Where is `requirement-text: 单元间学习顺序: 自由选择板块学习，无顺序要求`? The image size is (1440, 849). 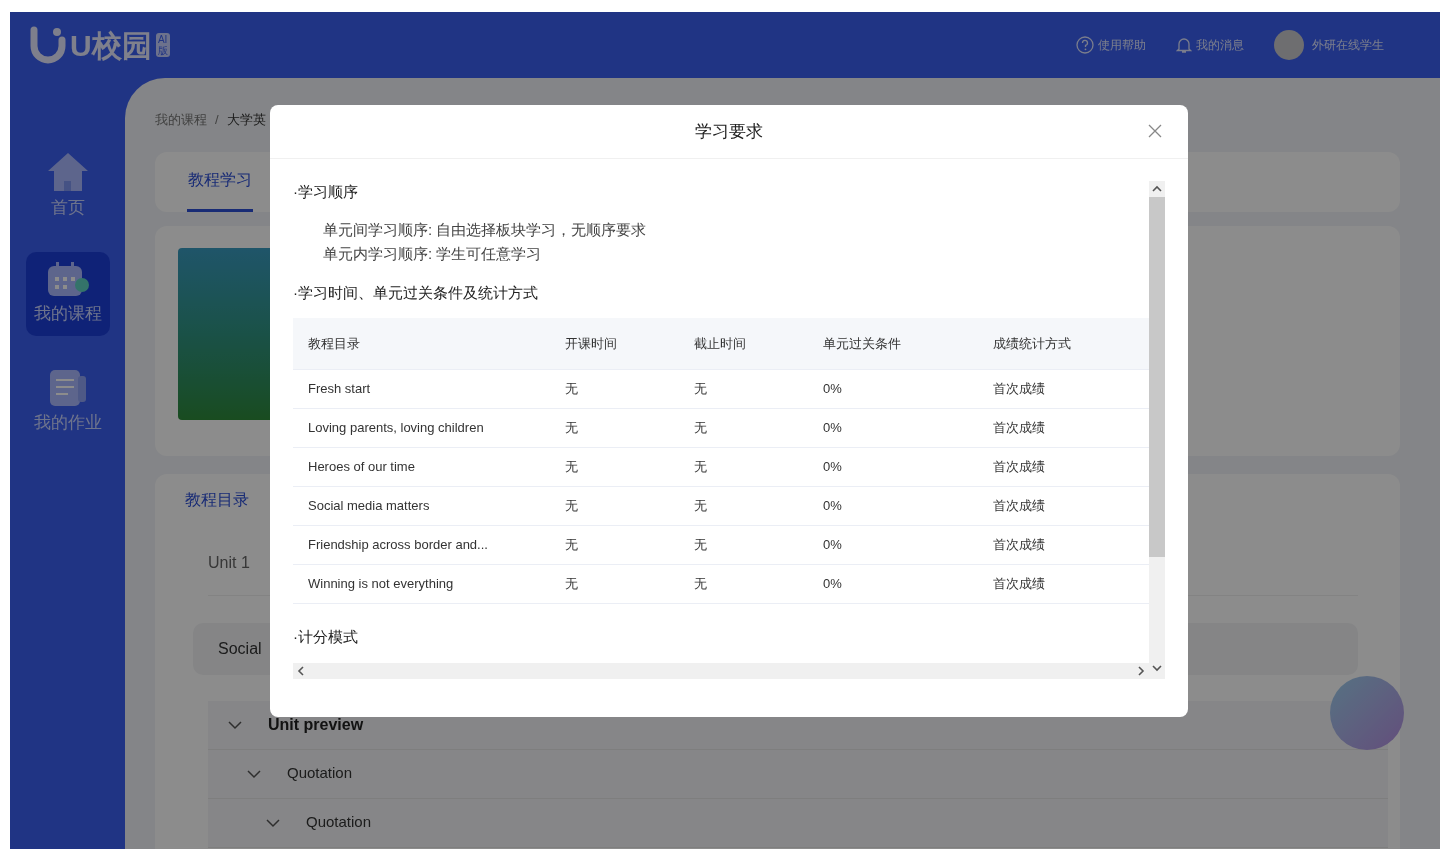
requirement-text: 单元间学习顺序: 自由选择板块学习，无顺序要求 is located at coordinates (485, 229).